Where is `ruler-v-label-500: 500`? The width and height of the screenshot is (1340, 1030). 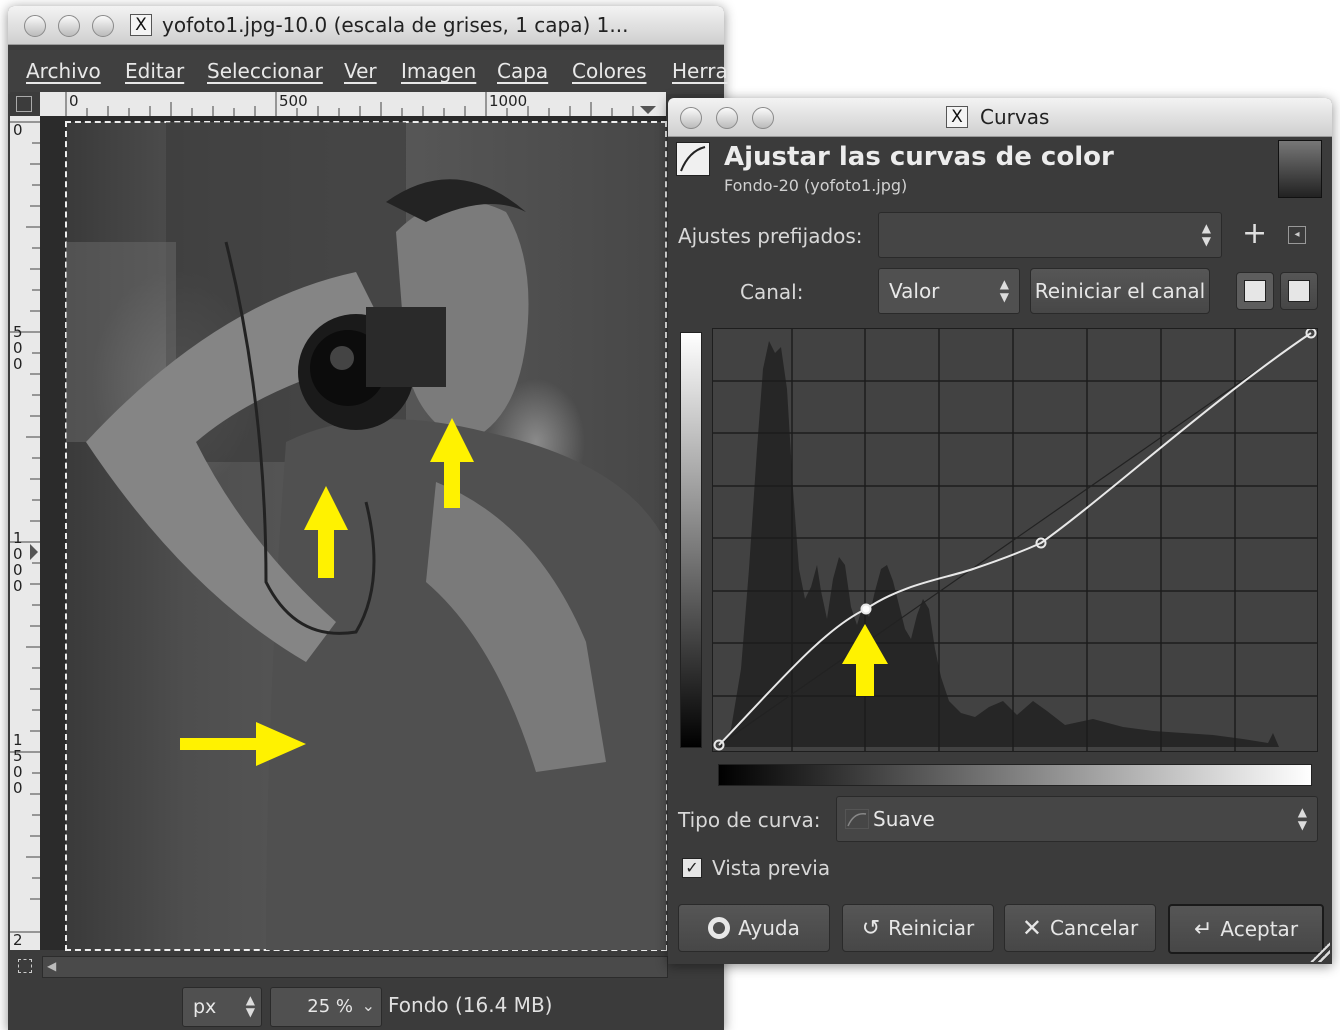 ruler-v-label-500: 500 is located at coordinates (18, 348).